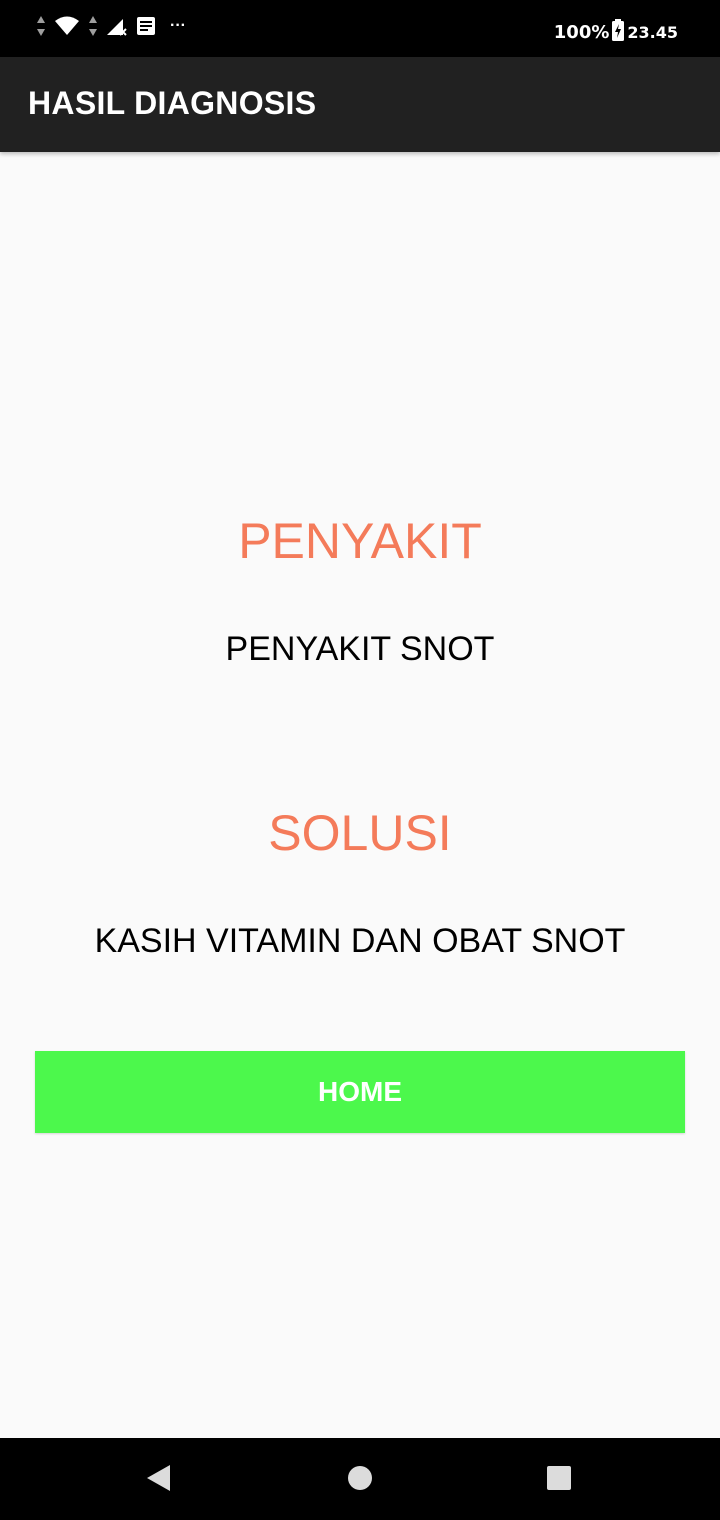 This screenshot has height=1520, width=720. Describe the element at coordinates (172, 103) in the screenshot. I see `page-title: HASIL DIAGNOSIS` at that location.